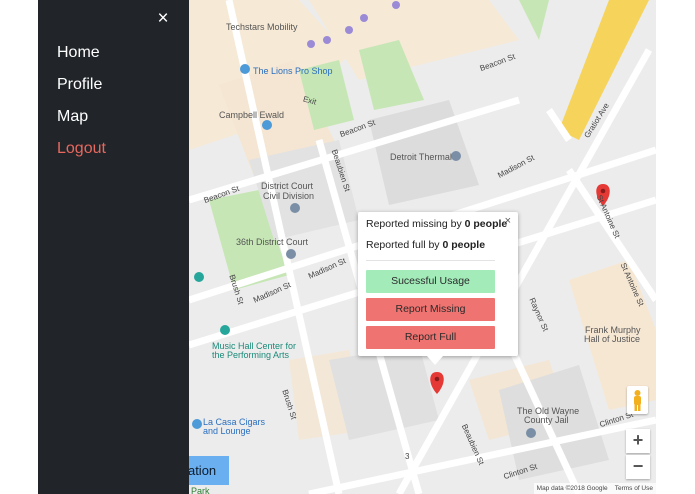  What do you see at coordinates (252, 115) in the screenshot?
I see `map-place-label: Campbell Ewald` at bounding box center [252, 115].